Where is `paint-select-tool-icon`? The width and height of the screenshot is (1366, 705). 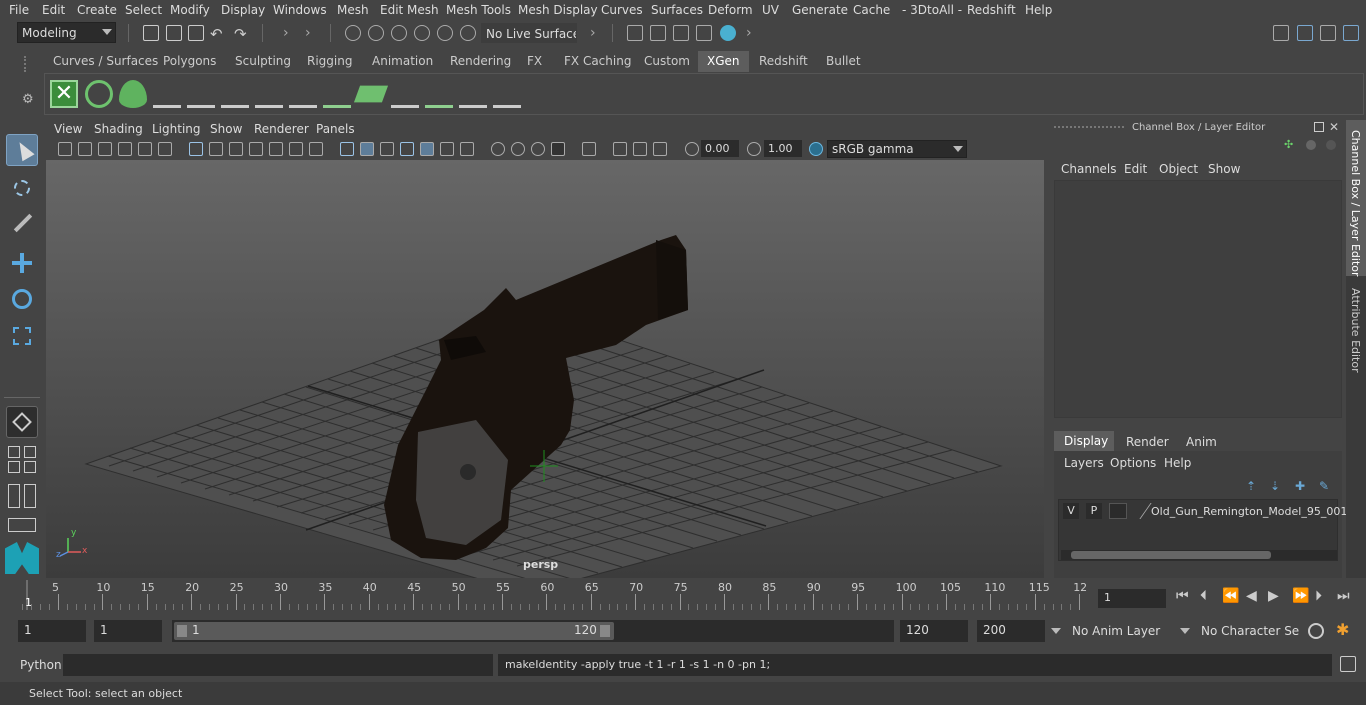
paint-select-tool-icon is located at coordinates (22, 224).